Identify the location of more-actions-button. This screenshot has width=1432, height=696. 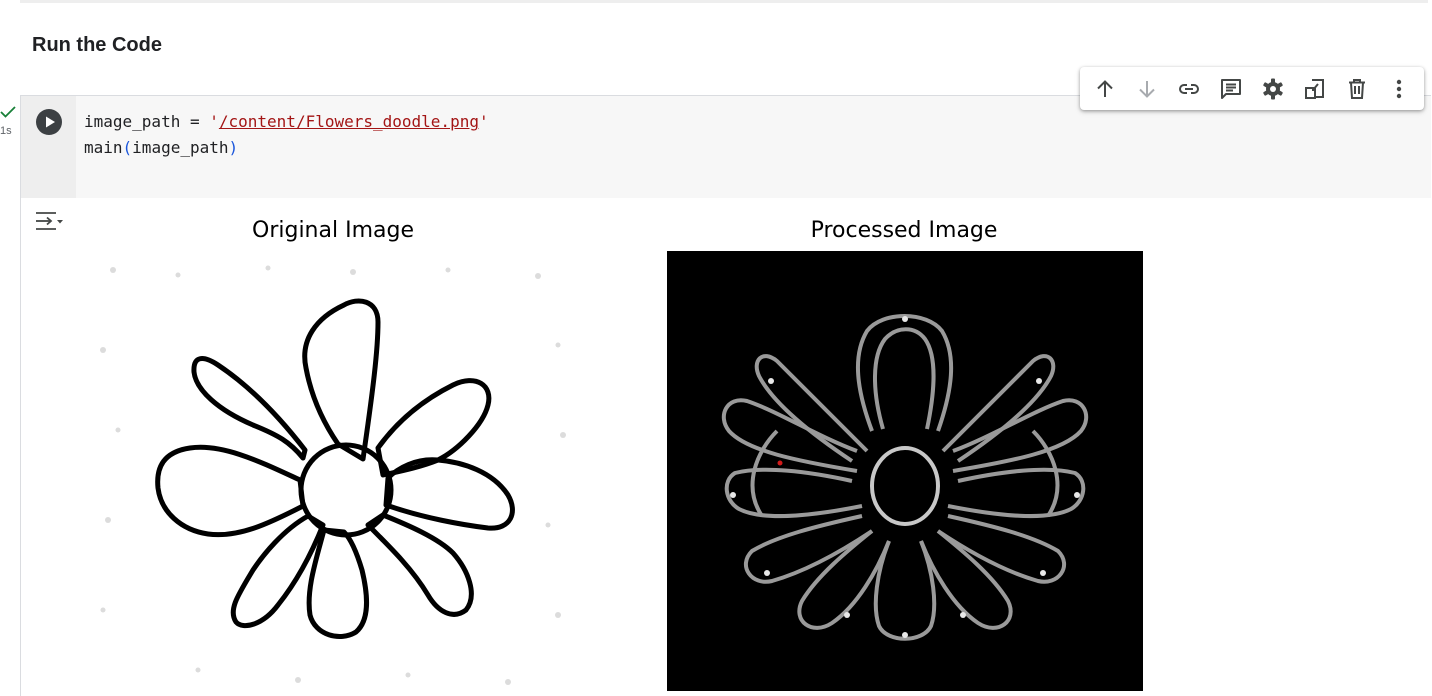
(1399, 89).